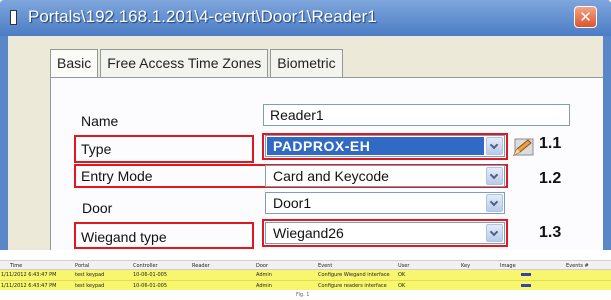 The height and width of the screenshot is (300, 611). Describe the element at coordinates (416, 115) in the screenshot. I see `name-input: Reader1` at that location.